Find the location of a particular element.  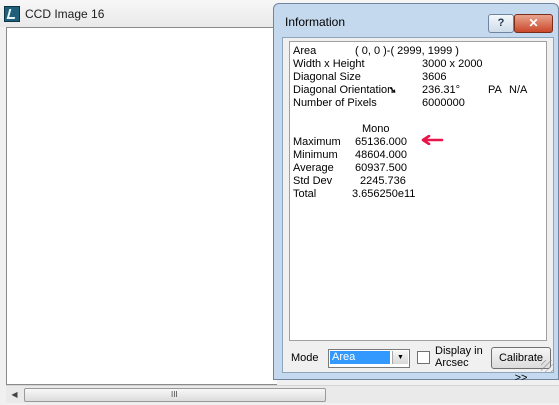

size-label: Width x Height is located at coordinates (329, 64).